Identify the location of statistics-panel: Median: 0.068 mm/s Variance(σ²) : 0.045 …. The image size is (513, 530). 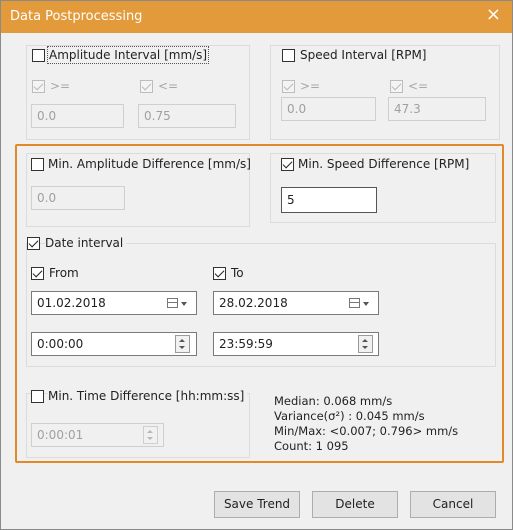
(366, 424).